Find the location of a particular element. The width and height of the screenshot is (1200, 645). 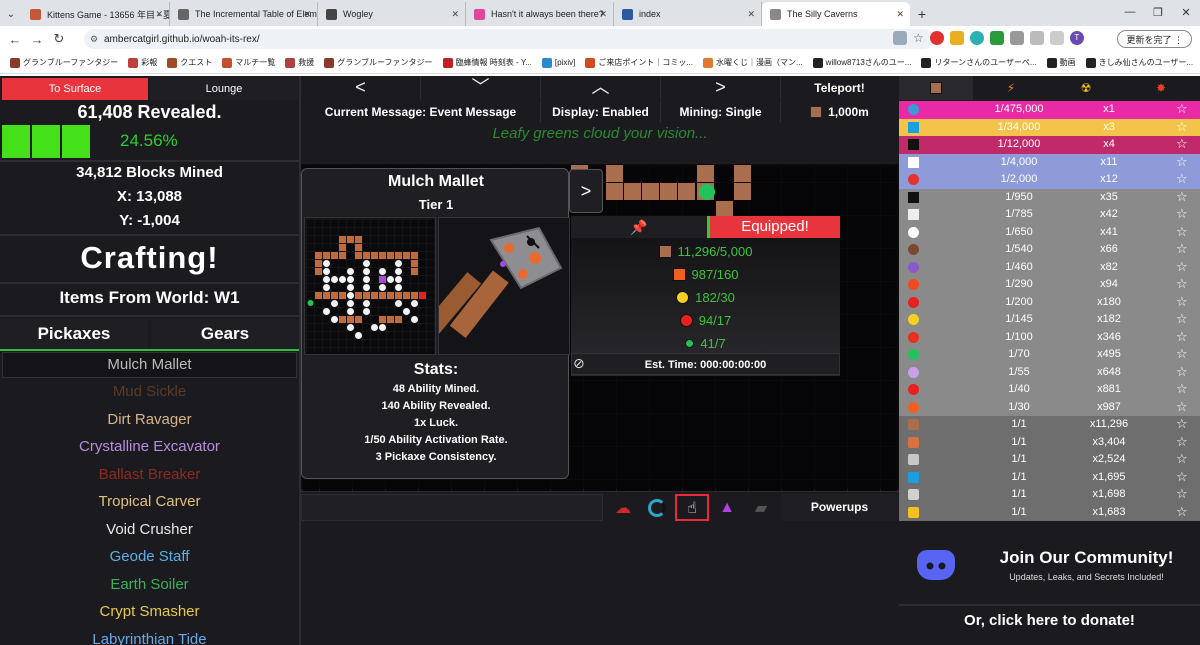

equip-button: Equipped! is located at coordinates (773, 227).